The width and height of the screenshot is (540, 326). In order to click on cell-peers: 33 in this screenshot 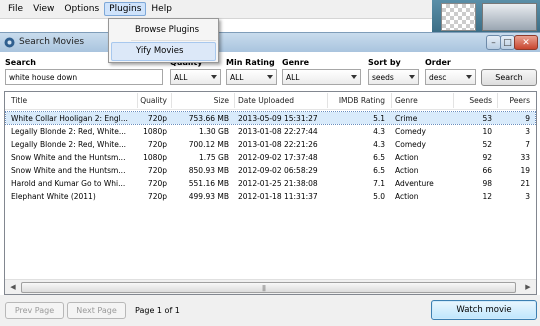, I will do `click(525, 157)`.